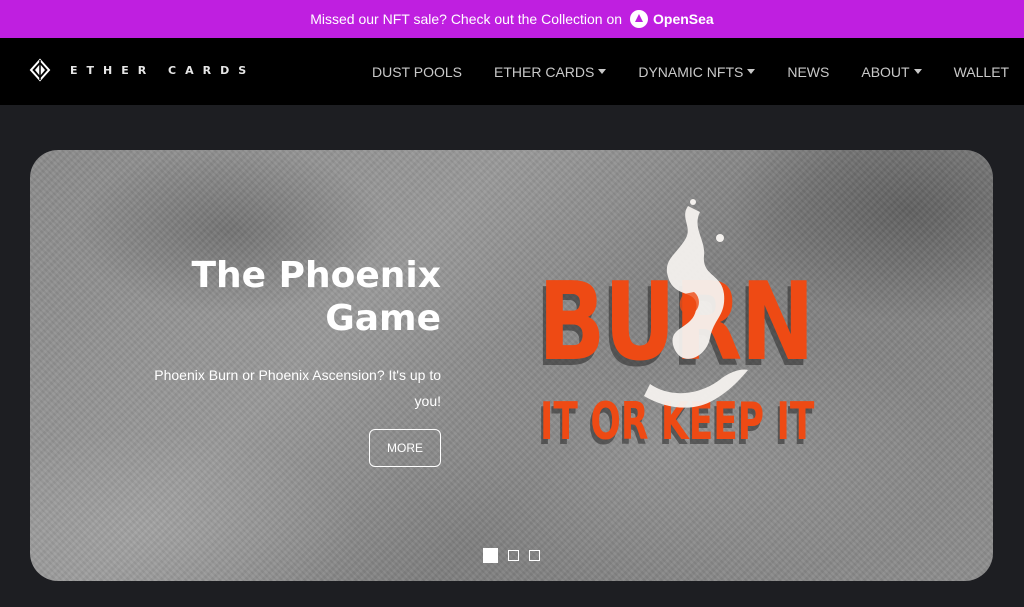 Image resolution: width=1024 pixels, height=607 pixels. I want to click on nav-item-label: ABOUT, so click(885, 71).